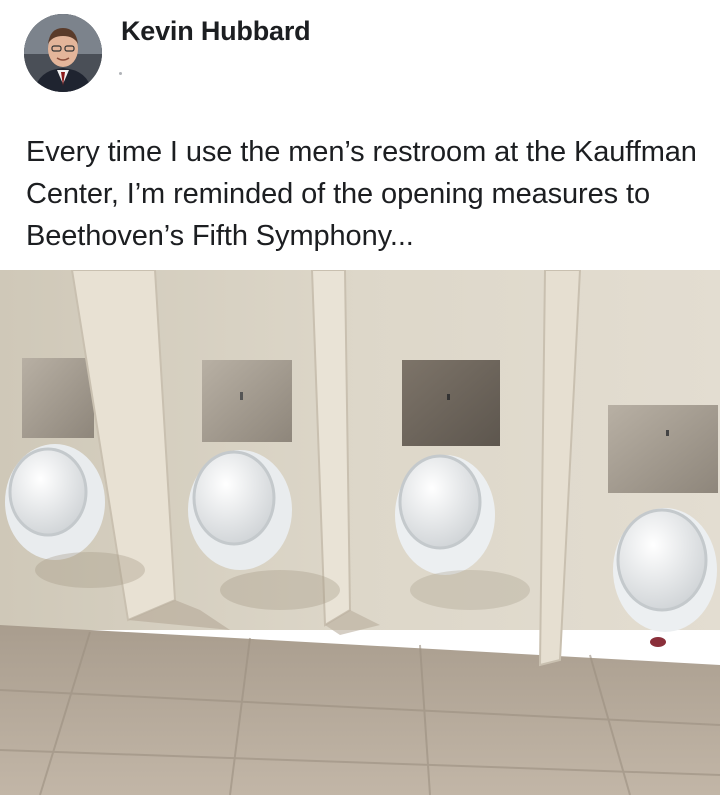  Describe the element at coordinates (120, 73) in the screenshot. I see `separator-dot` at that location.